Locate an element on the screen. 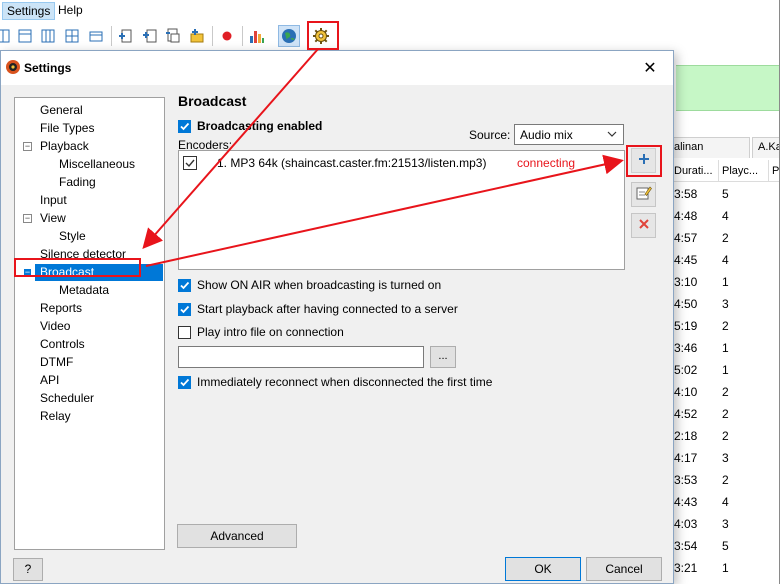 The width and height of the screenshot is (780, 584). table-row: 4:10 2 is located at coordinates (725, 393).